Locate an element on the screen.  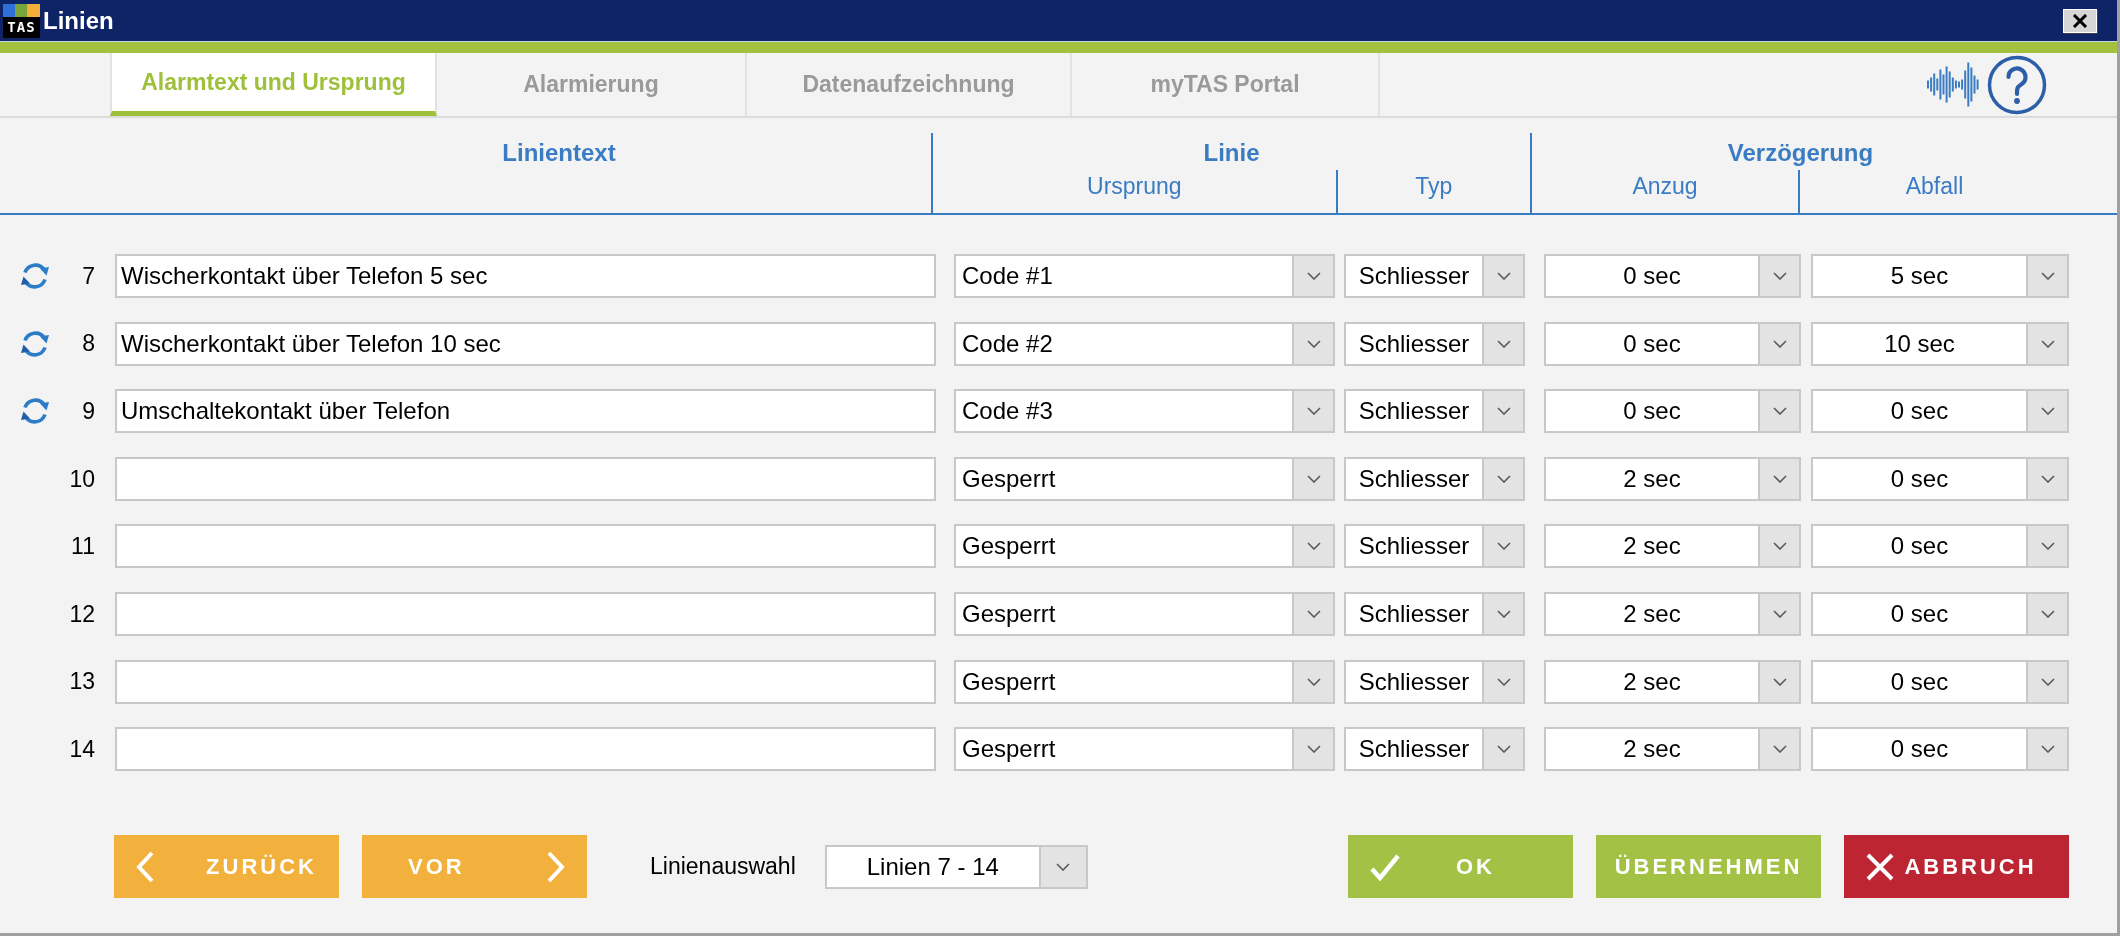
origin-dropdown: Code #2 is located at coordinates (1144, 343).